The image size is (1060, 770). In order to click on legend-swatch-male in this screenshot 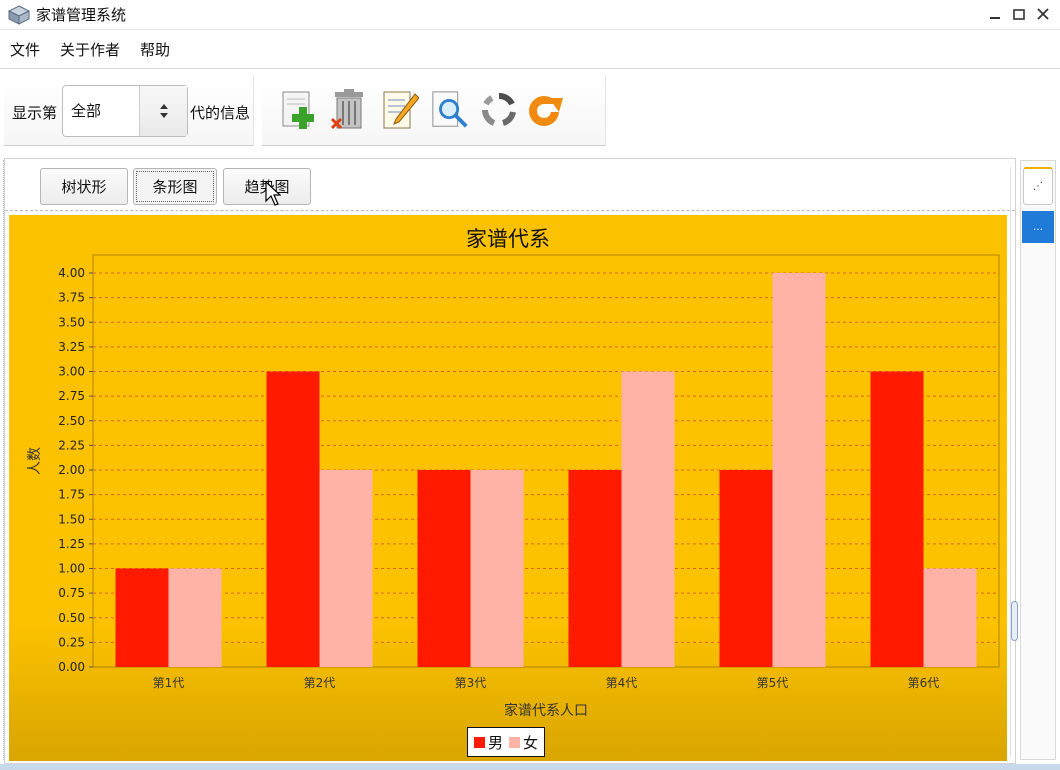, I will do `click(479, 742)`.